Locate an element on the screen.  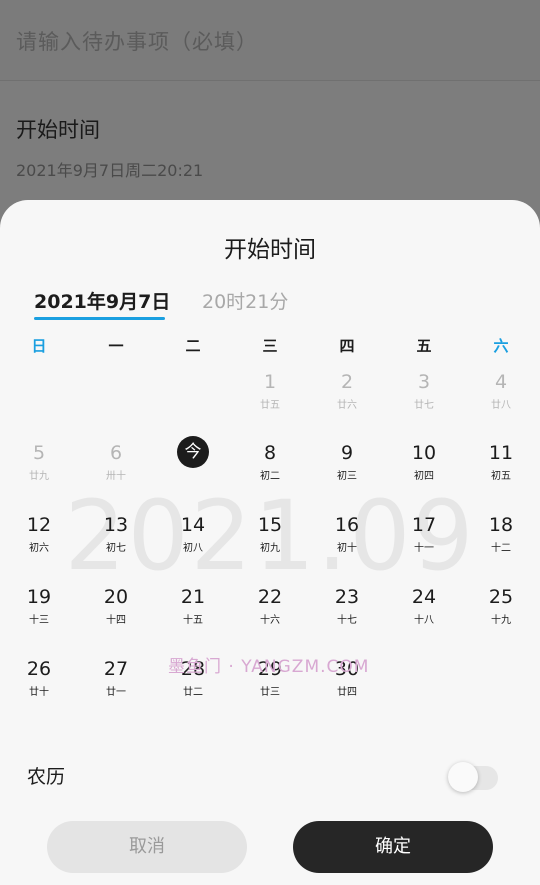
lunar-date: 十四 is located at coordinates (116, 620).